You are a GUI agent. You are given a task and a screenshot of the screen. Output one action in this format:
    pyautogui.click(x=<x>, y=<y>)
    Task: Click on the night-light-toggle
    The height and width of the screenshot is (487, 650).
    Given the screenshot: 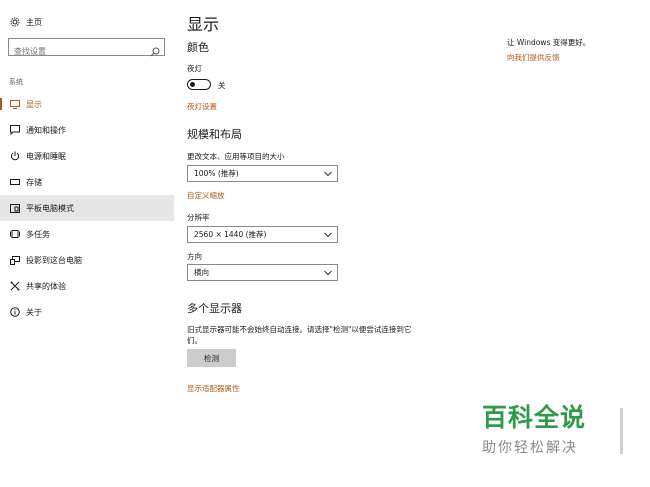 What is the action you would take?
    pyautogui.click(x=199, y=84)
    